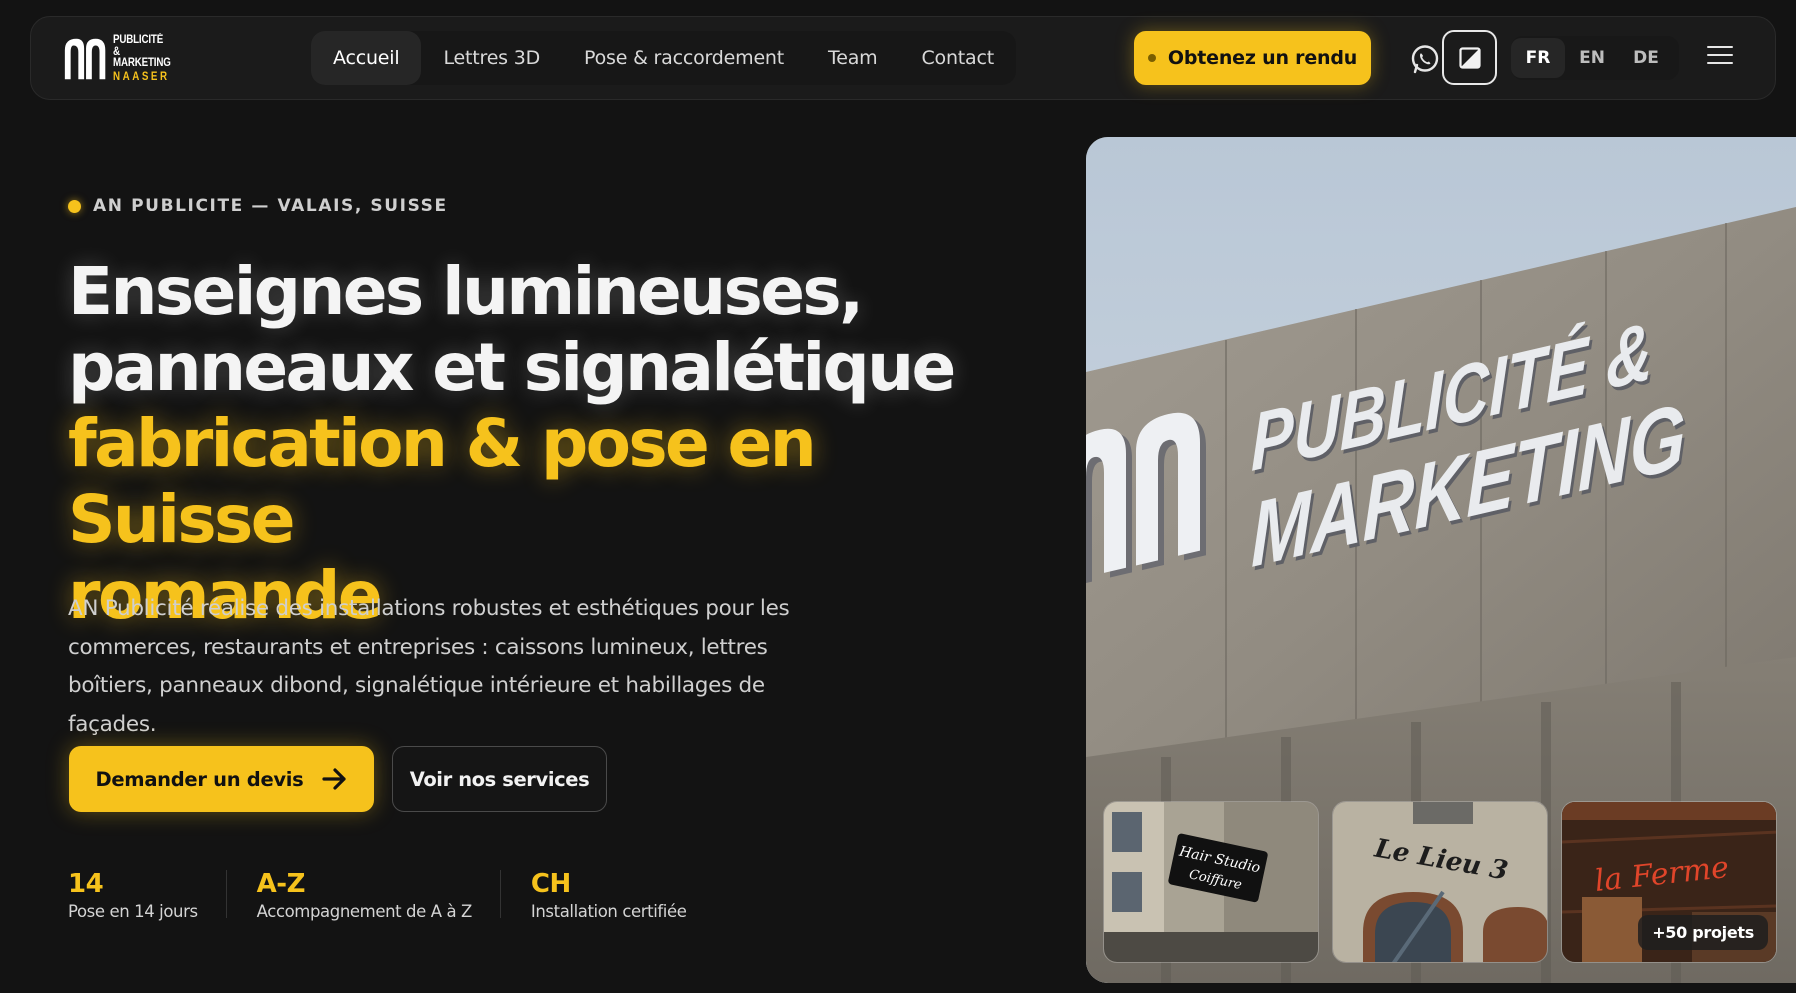 The width and height of the screenshot is (1796, 993). Describe the element at coordinates (550, 884) in the screenshot. I see `stat-value: CH` at that location.